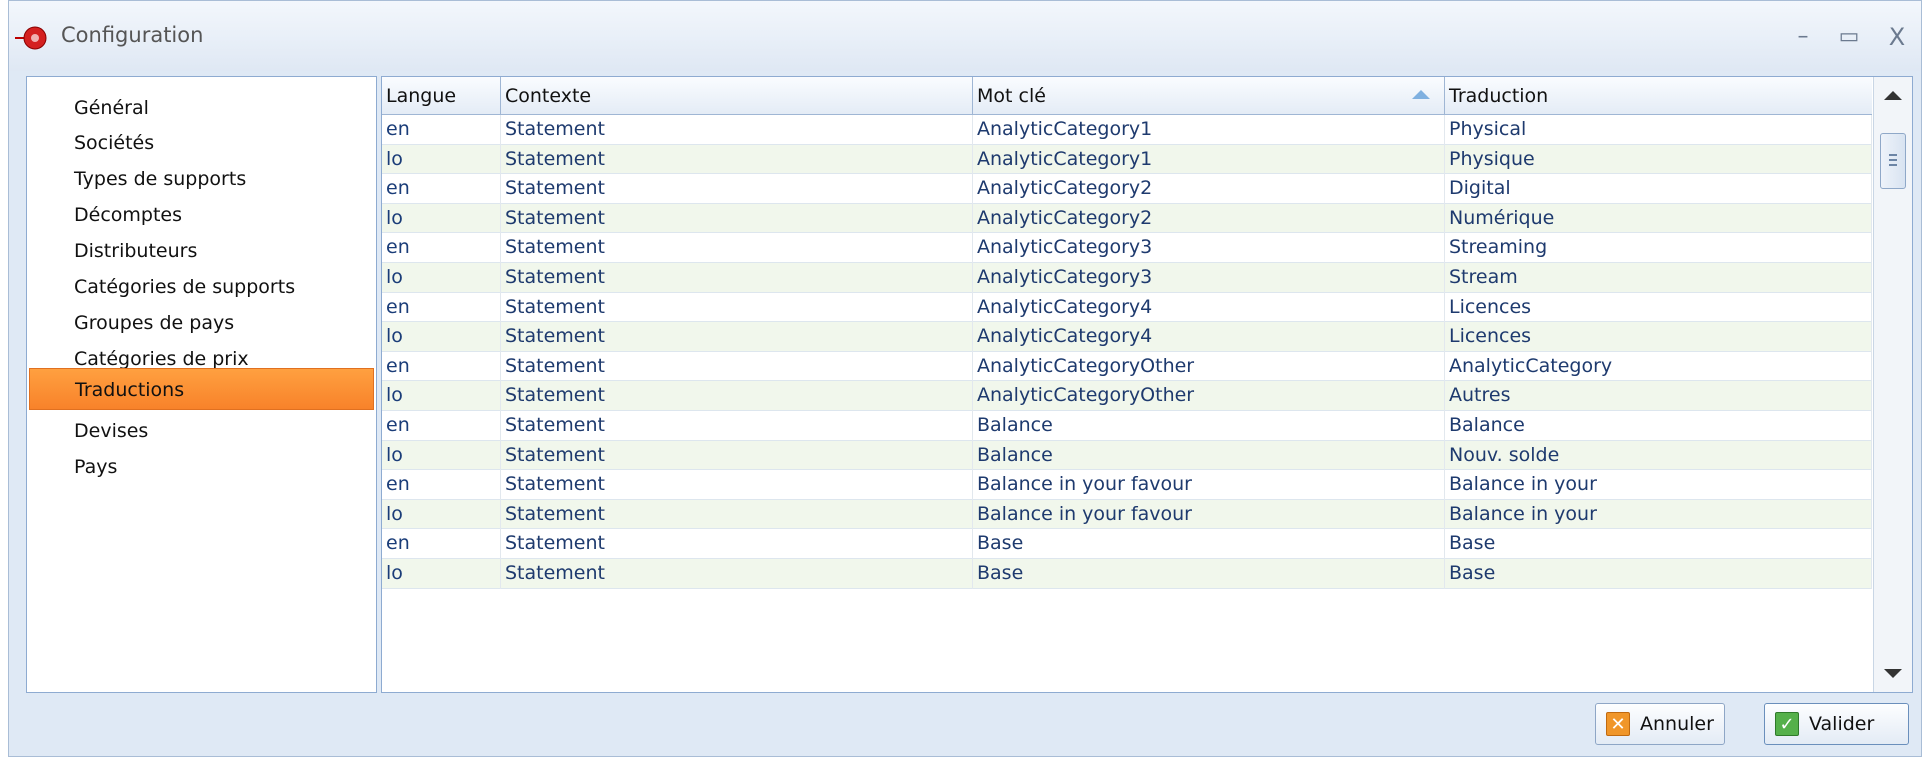 The width and height of the screenshot is (1922, 757). Describe the element at coordinates (1892, 384) in the screenshot. I see `vertical-scrollbar` at that location.